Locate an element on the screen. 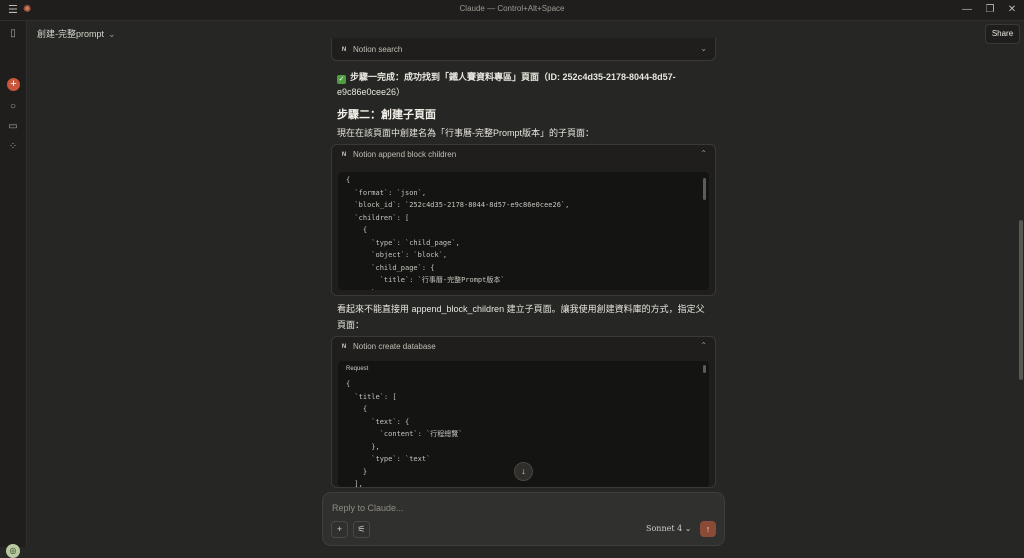 The image size is (1024, 558). code-line: `type`: `text` is located at coordinates (388, 459).